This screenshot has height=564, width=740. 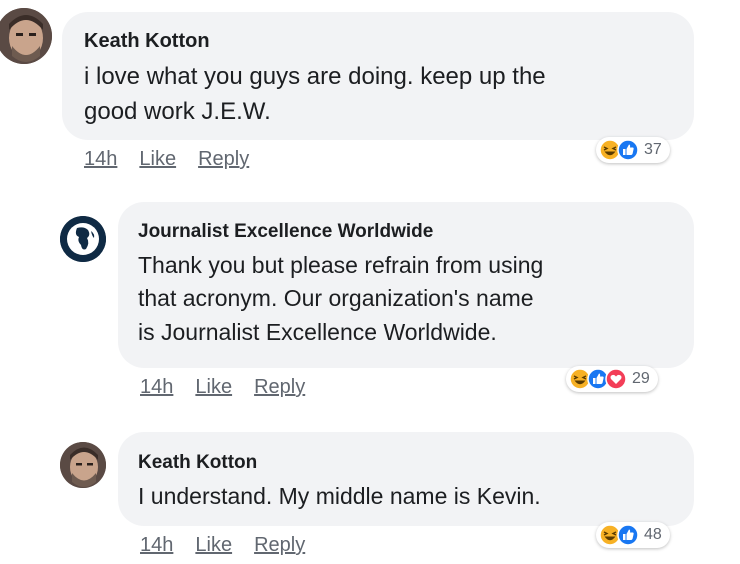 I want to click on reactions-summary: 48, so click(x=633, y=535).